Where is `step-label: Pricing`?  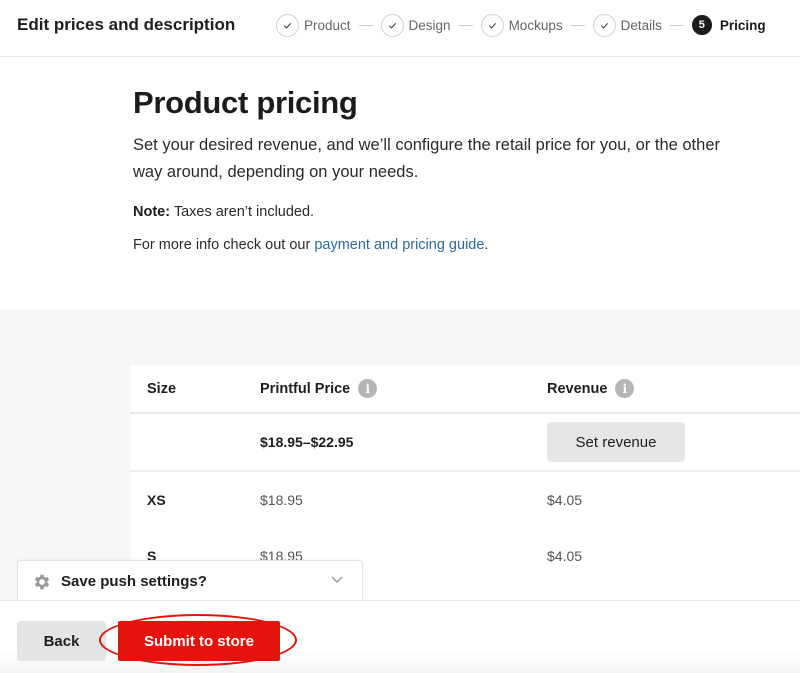
step-label: Pricing is located at coordinates (742, 25).